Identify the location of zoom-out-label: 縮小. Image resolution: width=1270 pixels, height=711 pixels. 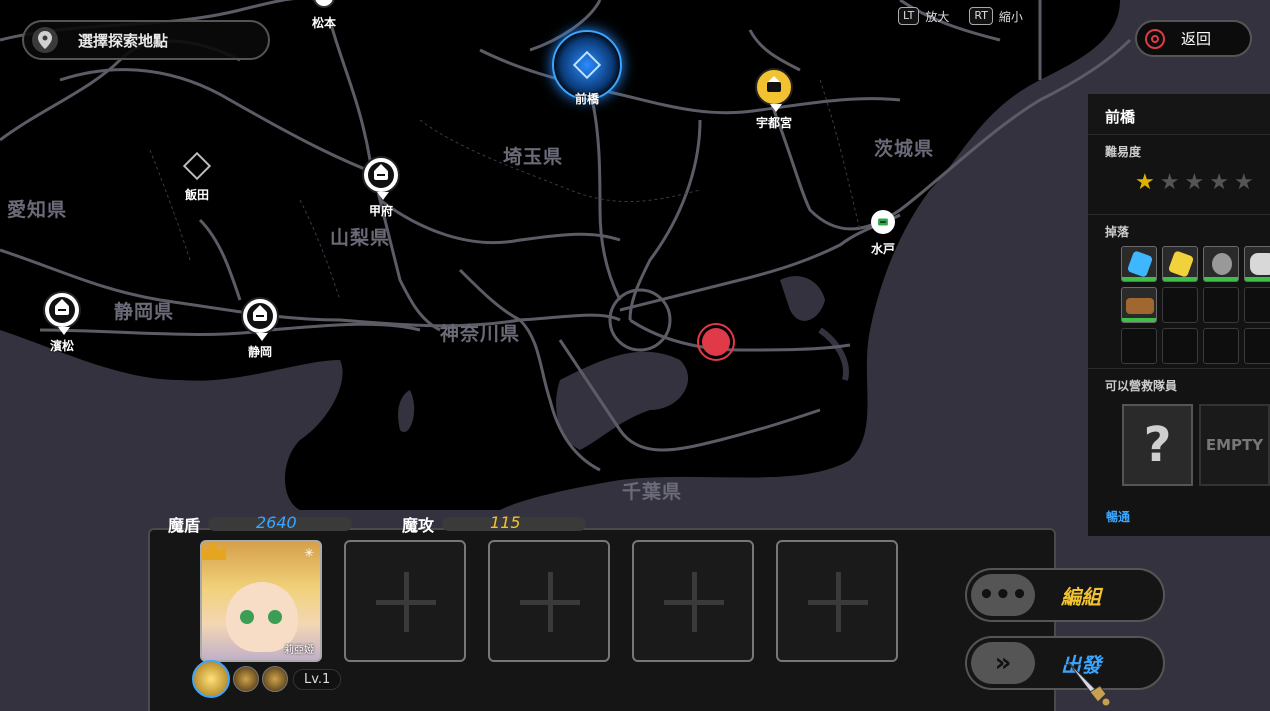
(1010, 16).